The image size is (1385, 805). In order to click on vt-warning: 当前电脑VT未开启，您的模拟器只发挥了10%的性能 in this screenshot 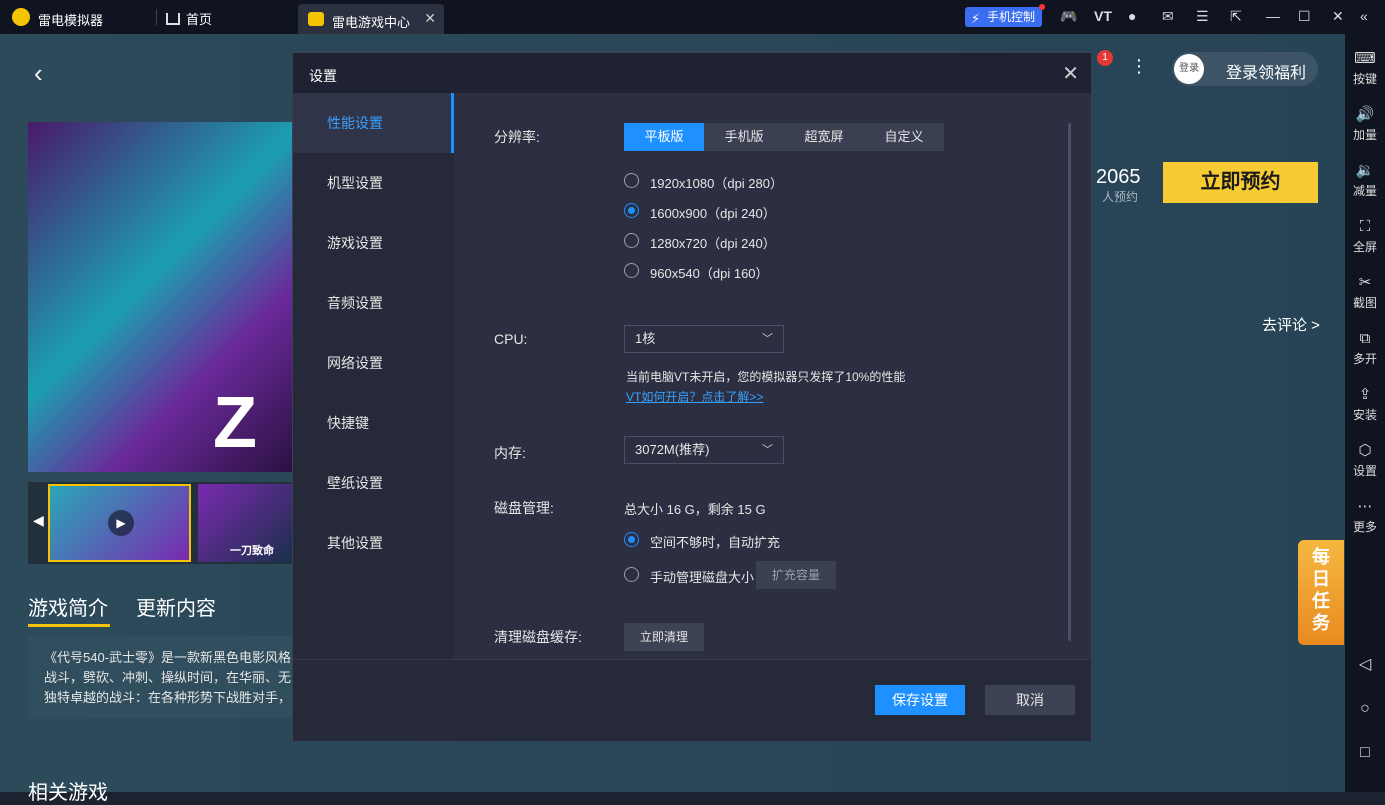, I will do `click(766, 377)`.